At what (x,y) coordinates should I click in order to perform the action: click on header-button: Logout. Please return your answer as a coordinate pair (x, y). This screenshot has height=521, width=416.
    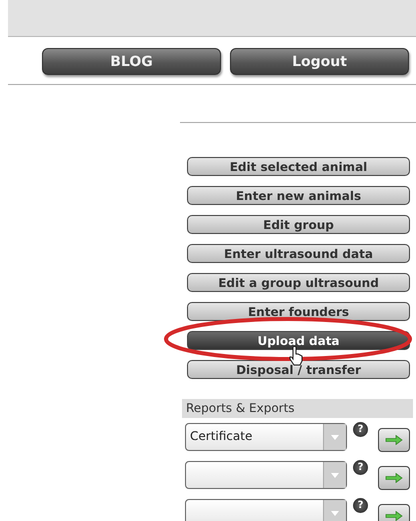
    Looking at the image, I should click on (319, 61).